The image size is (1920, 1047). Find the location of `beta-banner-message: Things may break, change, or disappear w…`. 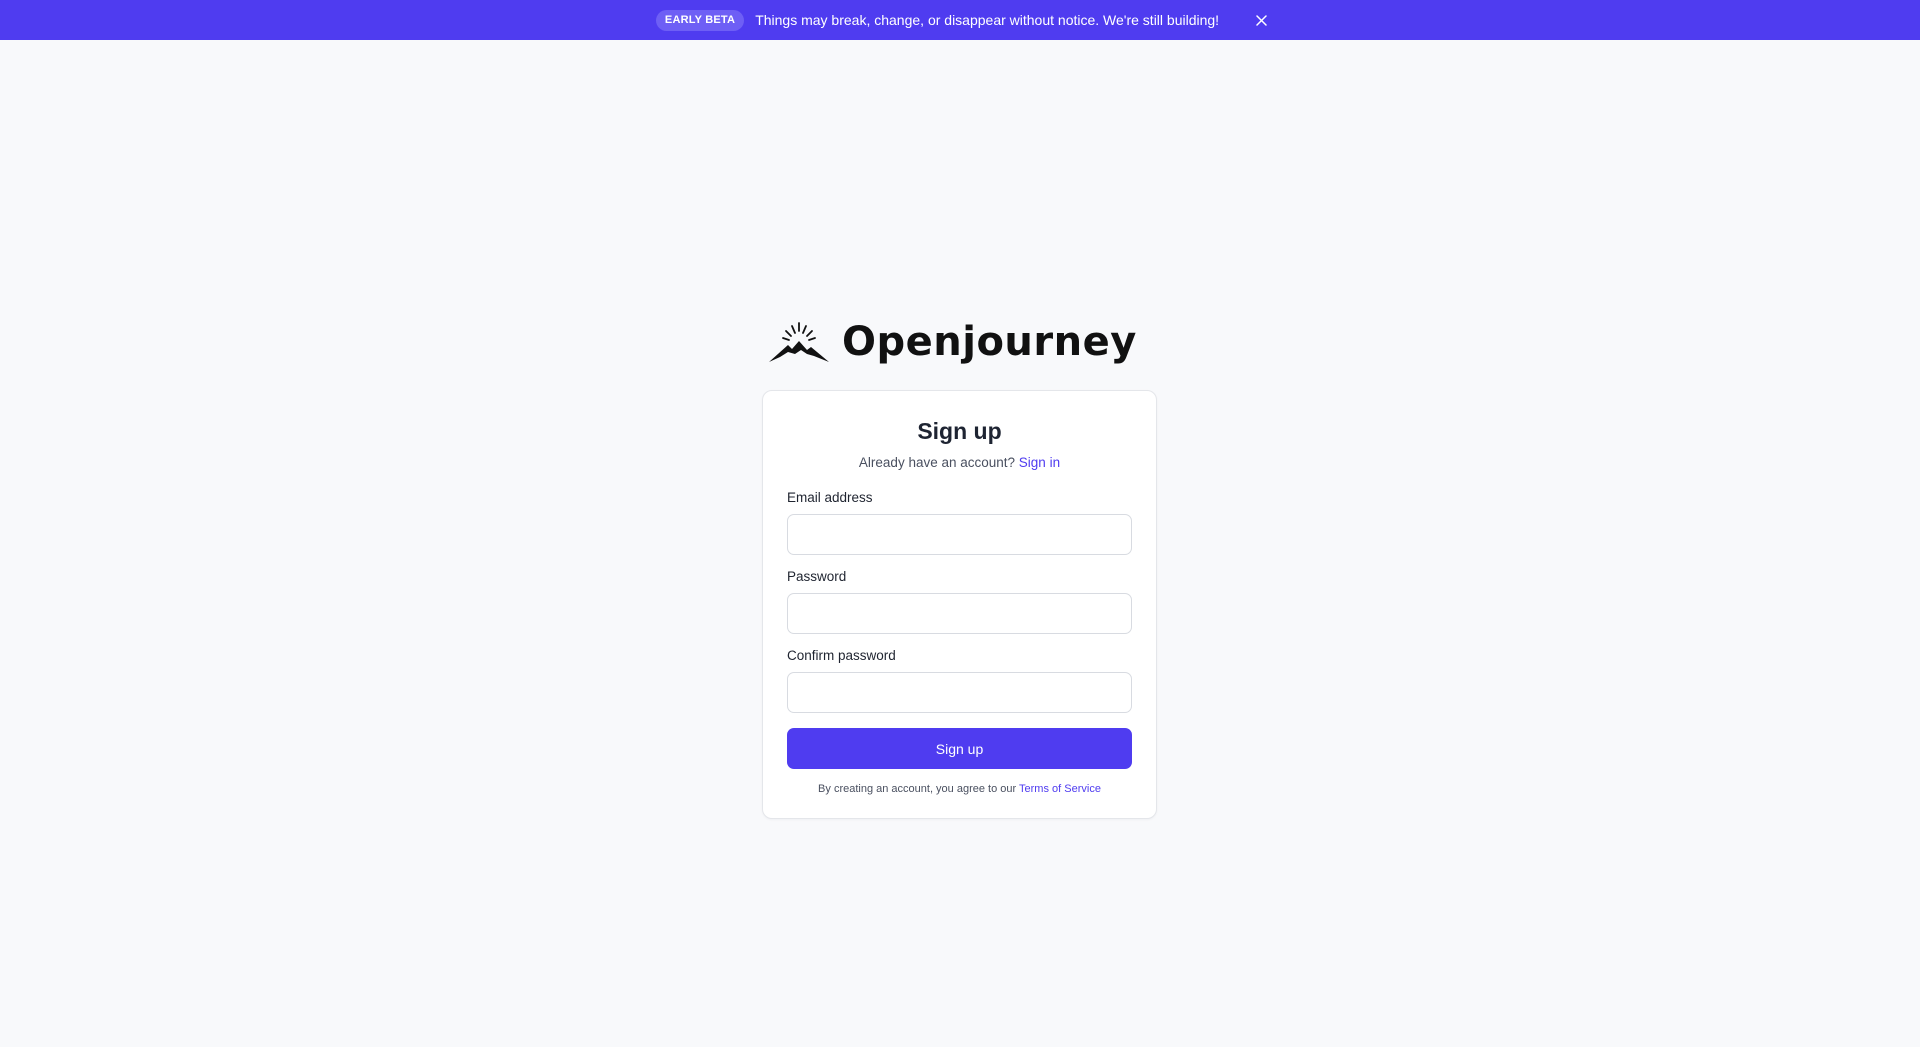

beta-banner-message: Things may break, change, or disappear w… is located at coordinates (987, 20).